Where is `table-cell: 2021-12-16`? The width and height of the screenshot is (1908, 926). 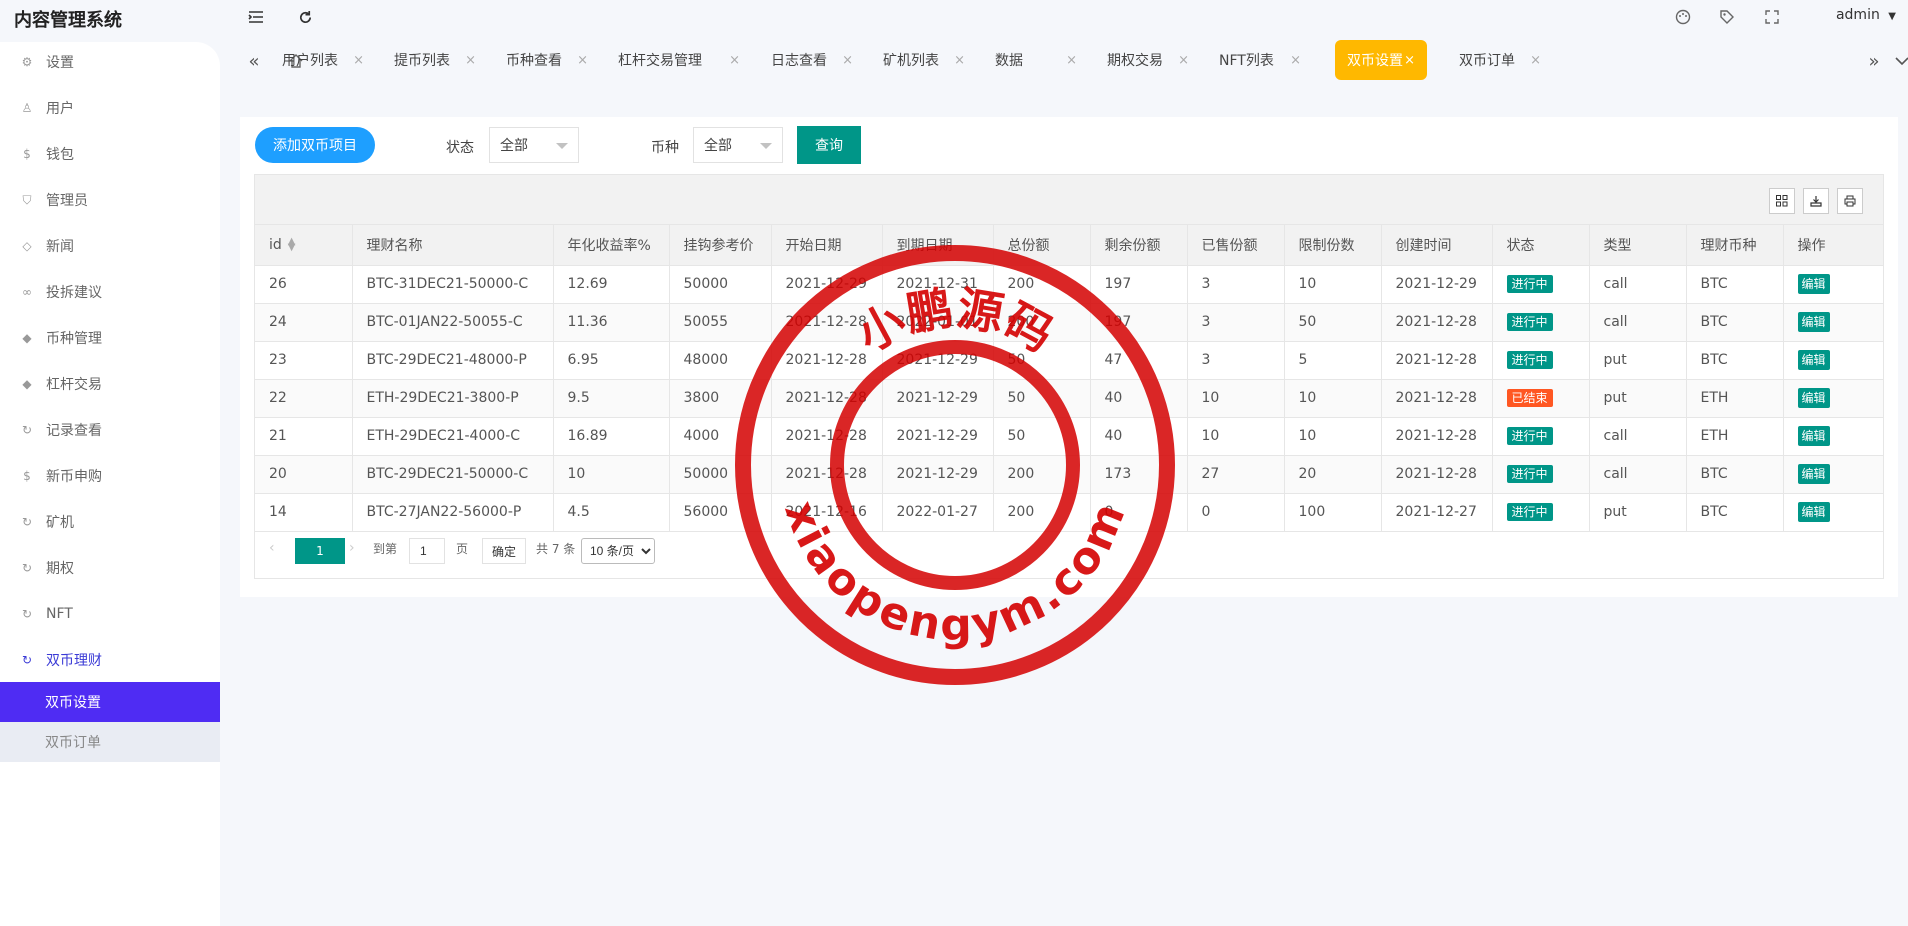 table-cell: 2021-12-16 is located at coordinates (827, 512).